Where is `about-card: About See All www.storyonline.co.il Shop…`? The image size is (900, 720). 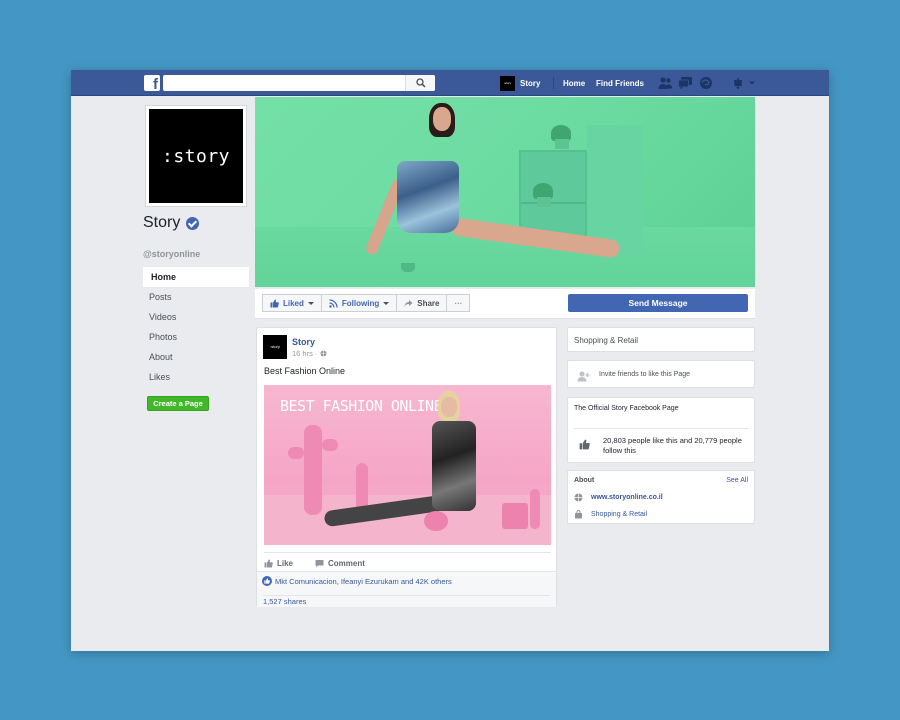
about-card: About See All www.storyonline.co.il Shop… is located at coordinates (661, 497).